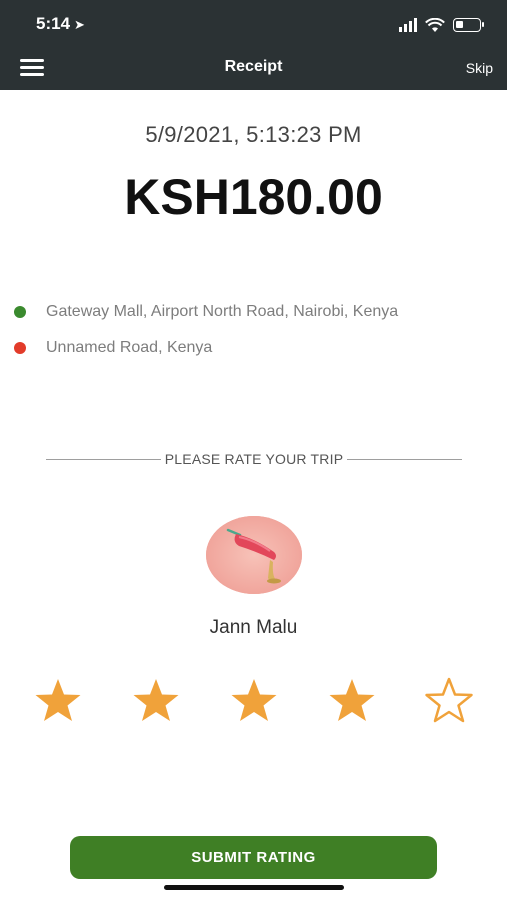 This screenshot has height=900, width=507. What do you see at coordinates (20, 348) in the screenshot?
I see `dropoff-dot-icon` at bounding box center [20, 348].